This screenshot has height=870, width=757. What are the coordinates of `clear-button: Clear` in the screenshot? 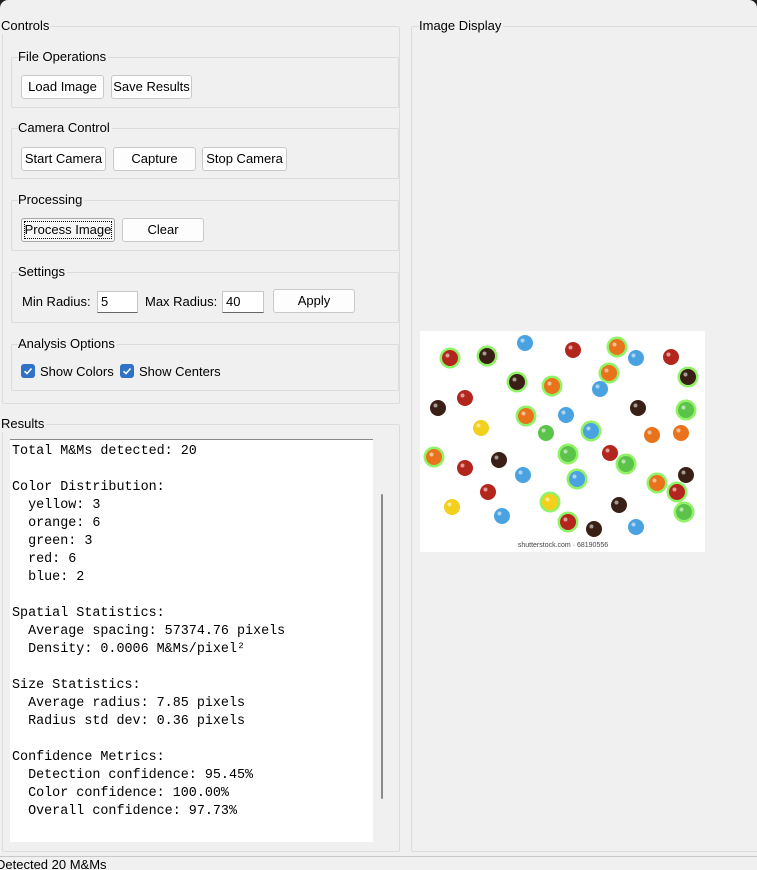 It's located at (163, 230).